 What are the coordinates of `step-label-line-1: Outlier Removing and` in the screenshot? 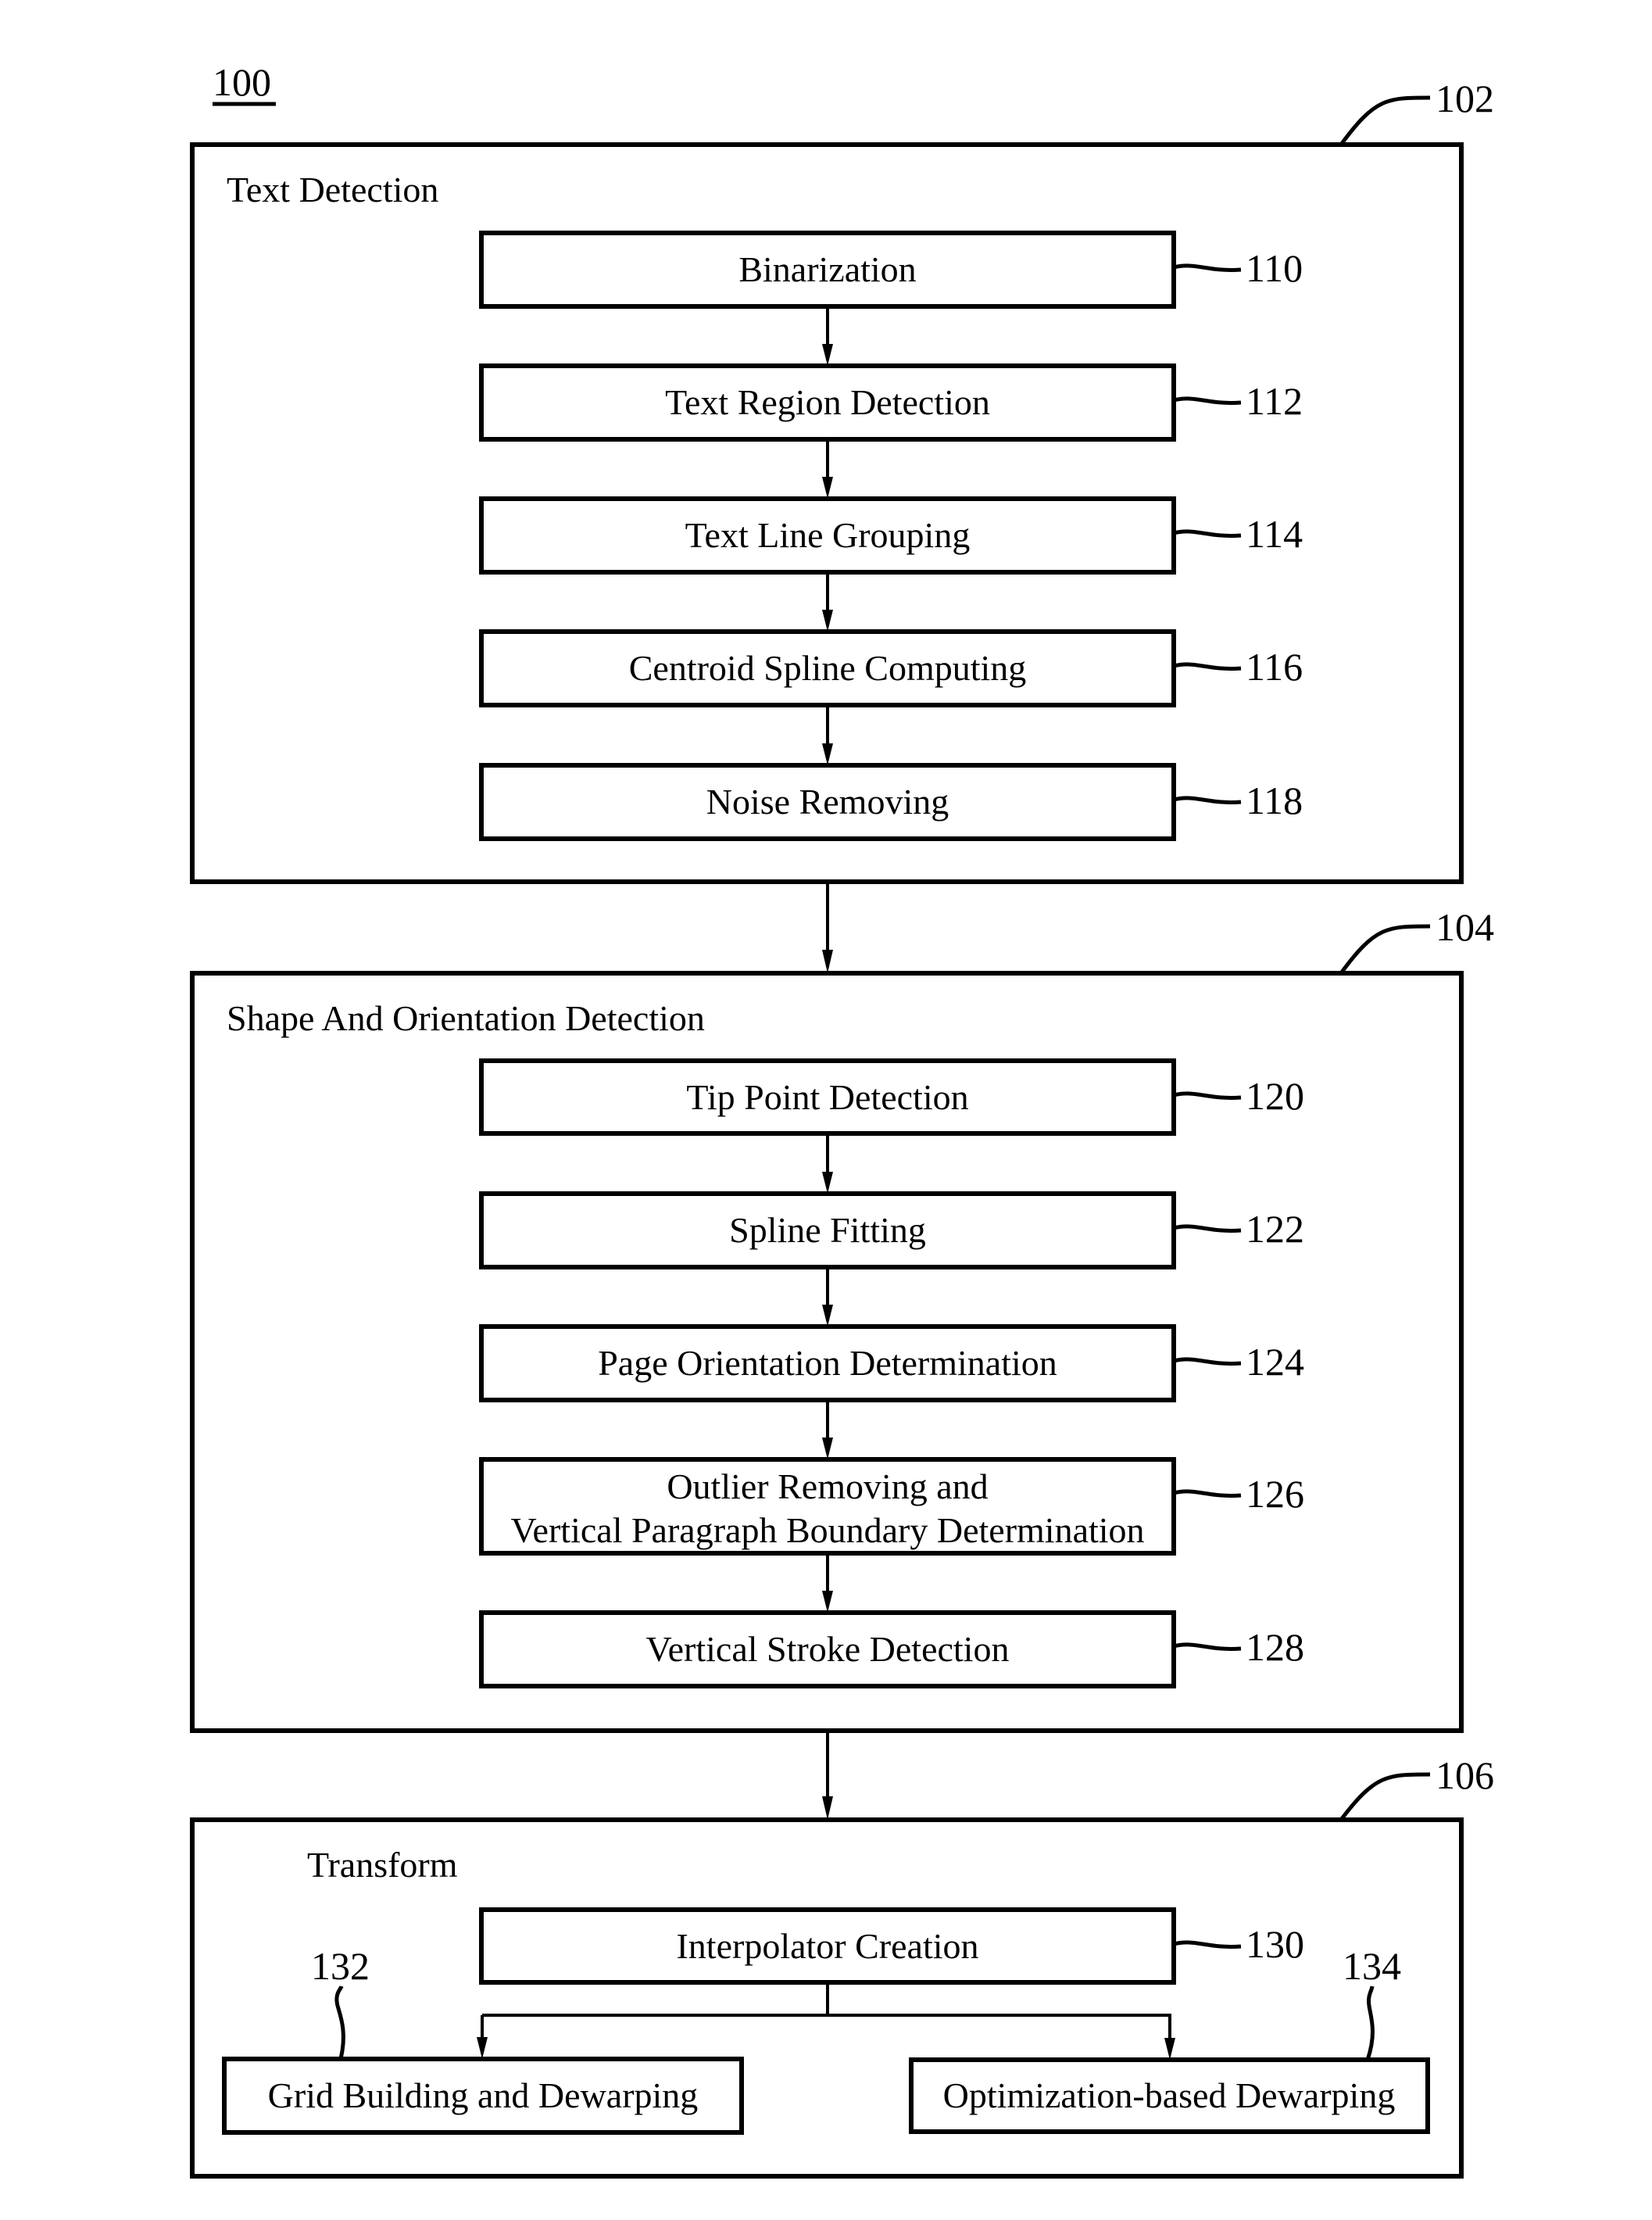 It's located at (827, 1486).